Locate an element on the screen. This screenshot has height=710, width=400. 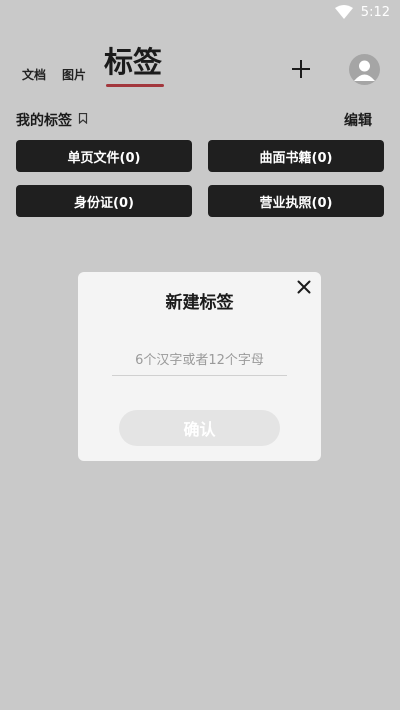
tag-name-input is located at coordinates (199, 361).